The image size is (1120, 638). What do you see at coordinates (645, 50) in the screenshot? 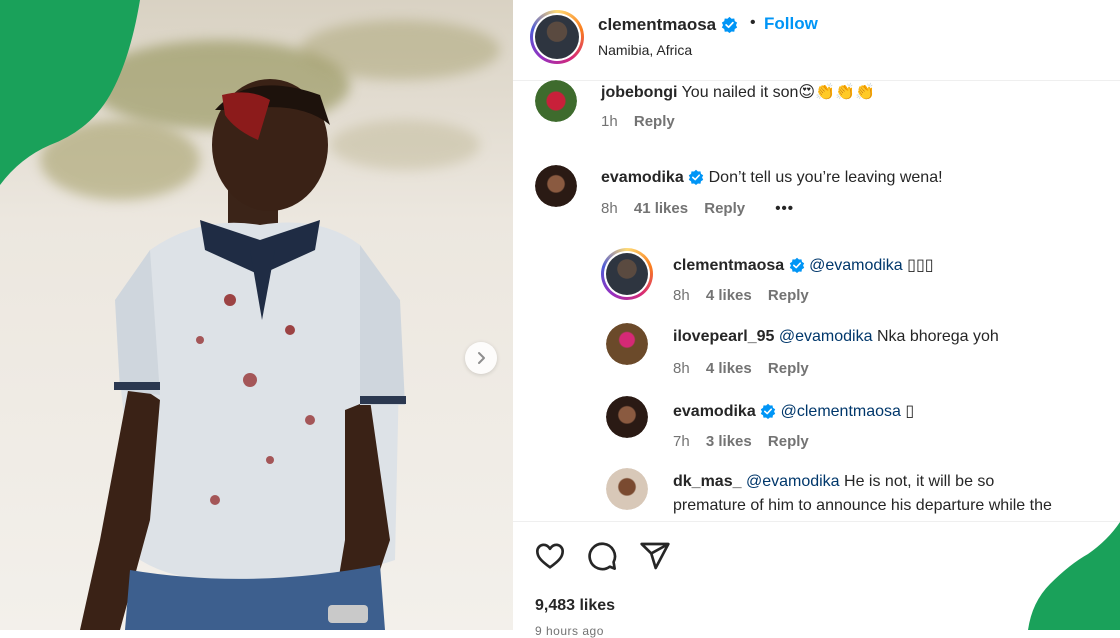
I see `post-location: Namibia, Africa` at bounding box center [645, 50].